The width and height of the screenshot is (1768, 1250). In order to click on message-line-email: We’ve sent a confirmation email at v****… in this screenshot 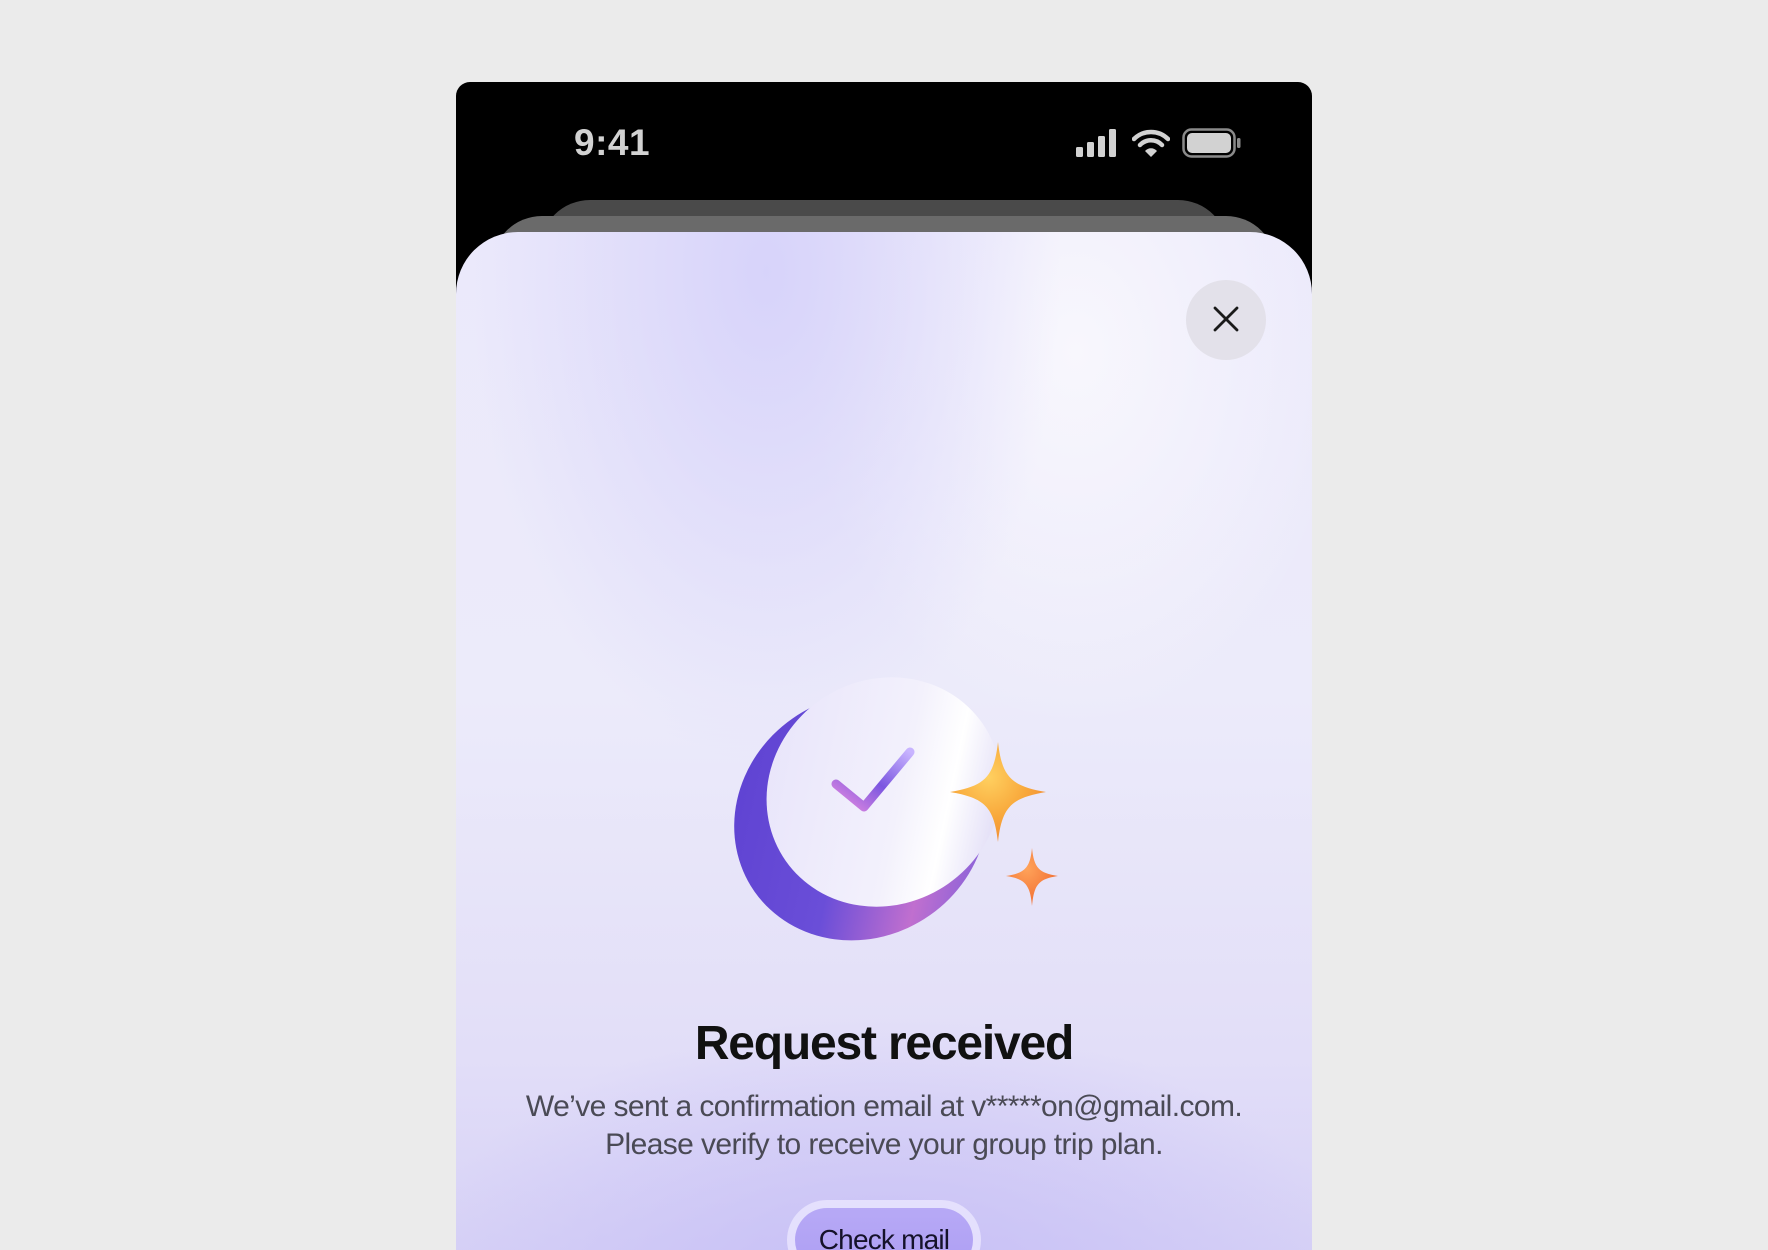, I will do `click(884, 1106)`.